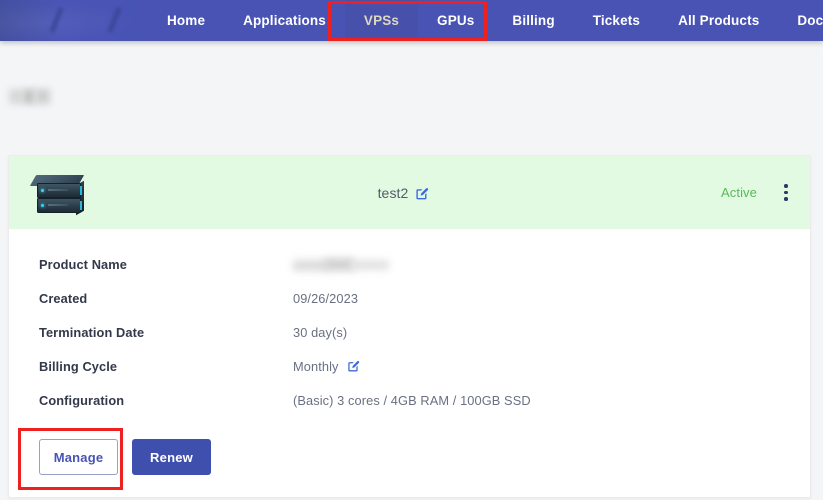  Describe the element at coordinates (316, 366) in the screenshot. I see `billing-cycle-value: Monthly` at that location.